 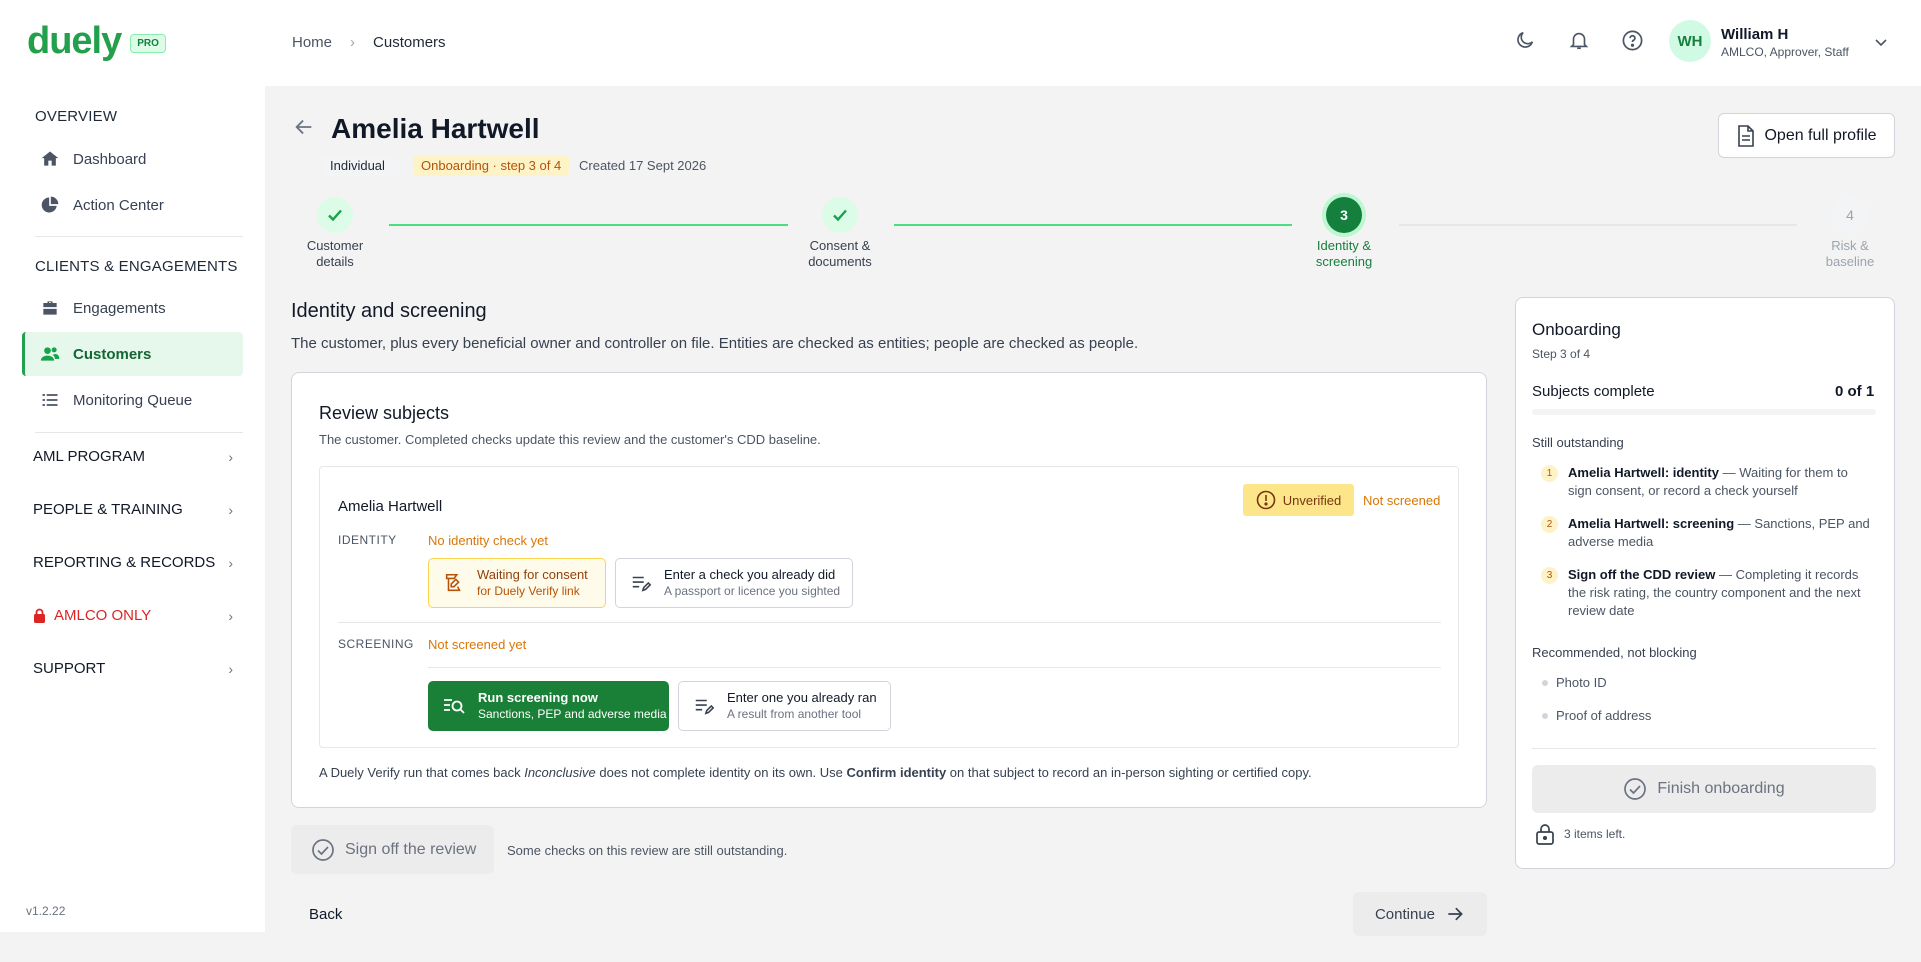 I want to click on moon-icon, so click(x=1525, y=39).